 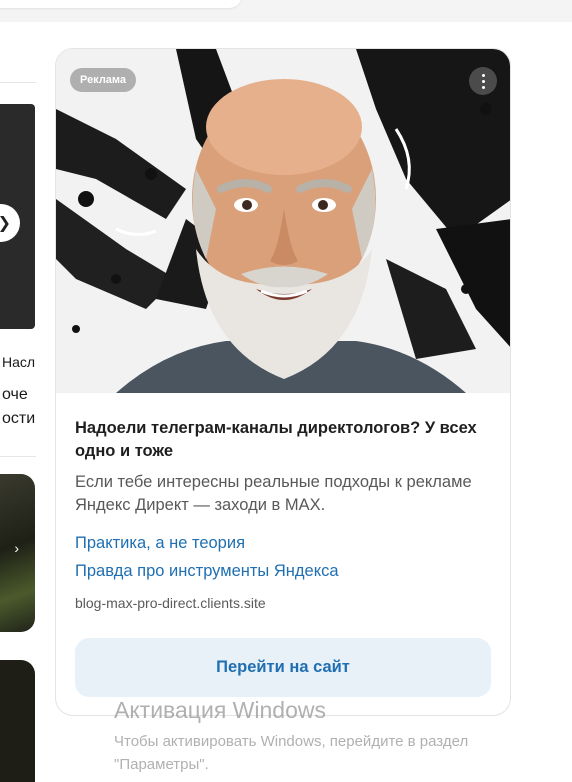 What do you see at coordinates (17, 721) in the screenshot?
I see `neighbour-card` at bounding box center [17, 721].